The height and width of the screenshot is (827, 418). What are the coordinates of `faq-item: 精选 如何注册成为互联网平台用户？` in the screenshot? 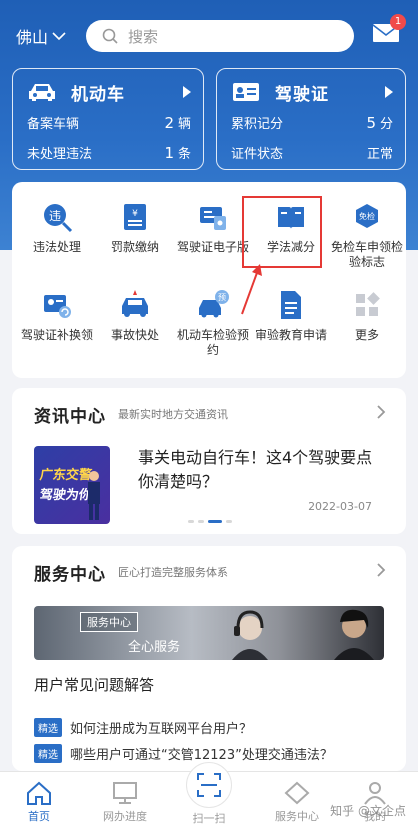 It's located at (143, 727).